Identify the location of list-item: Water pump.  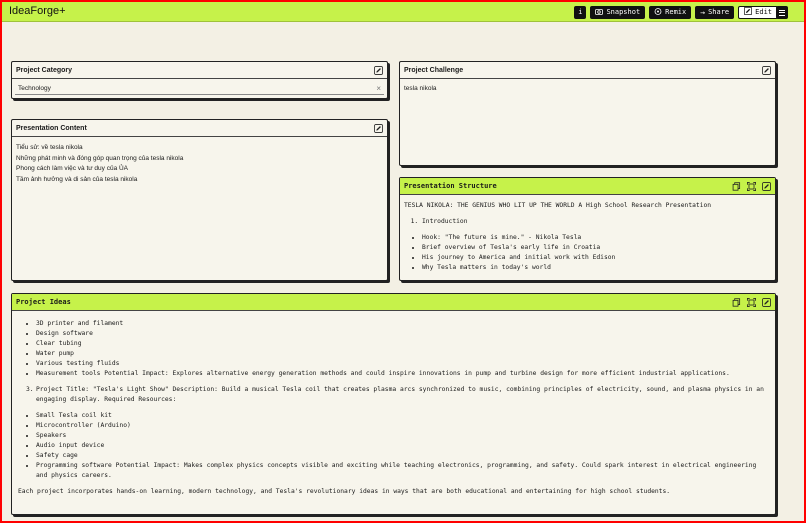
(402, 354).